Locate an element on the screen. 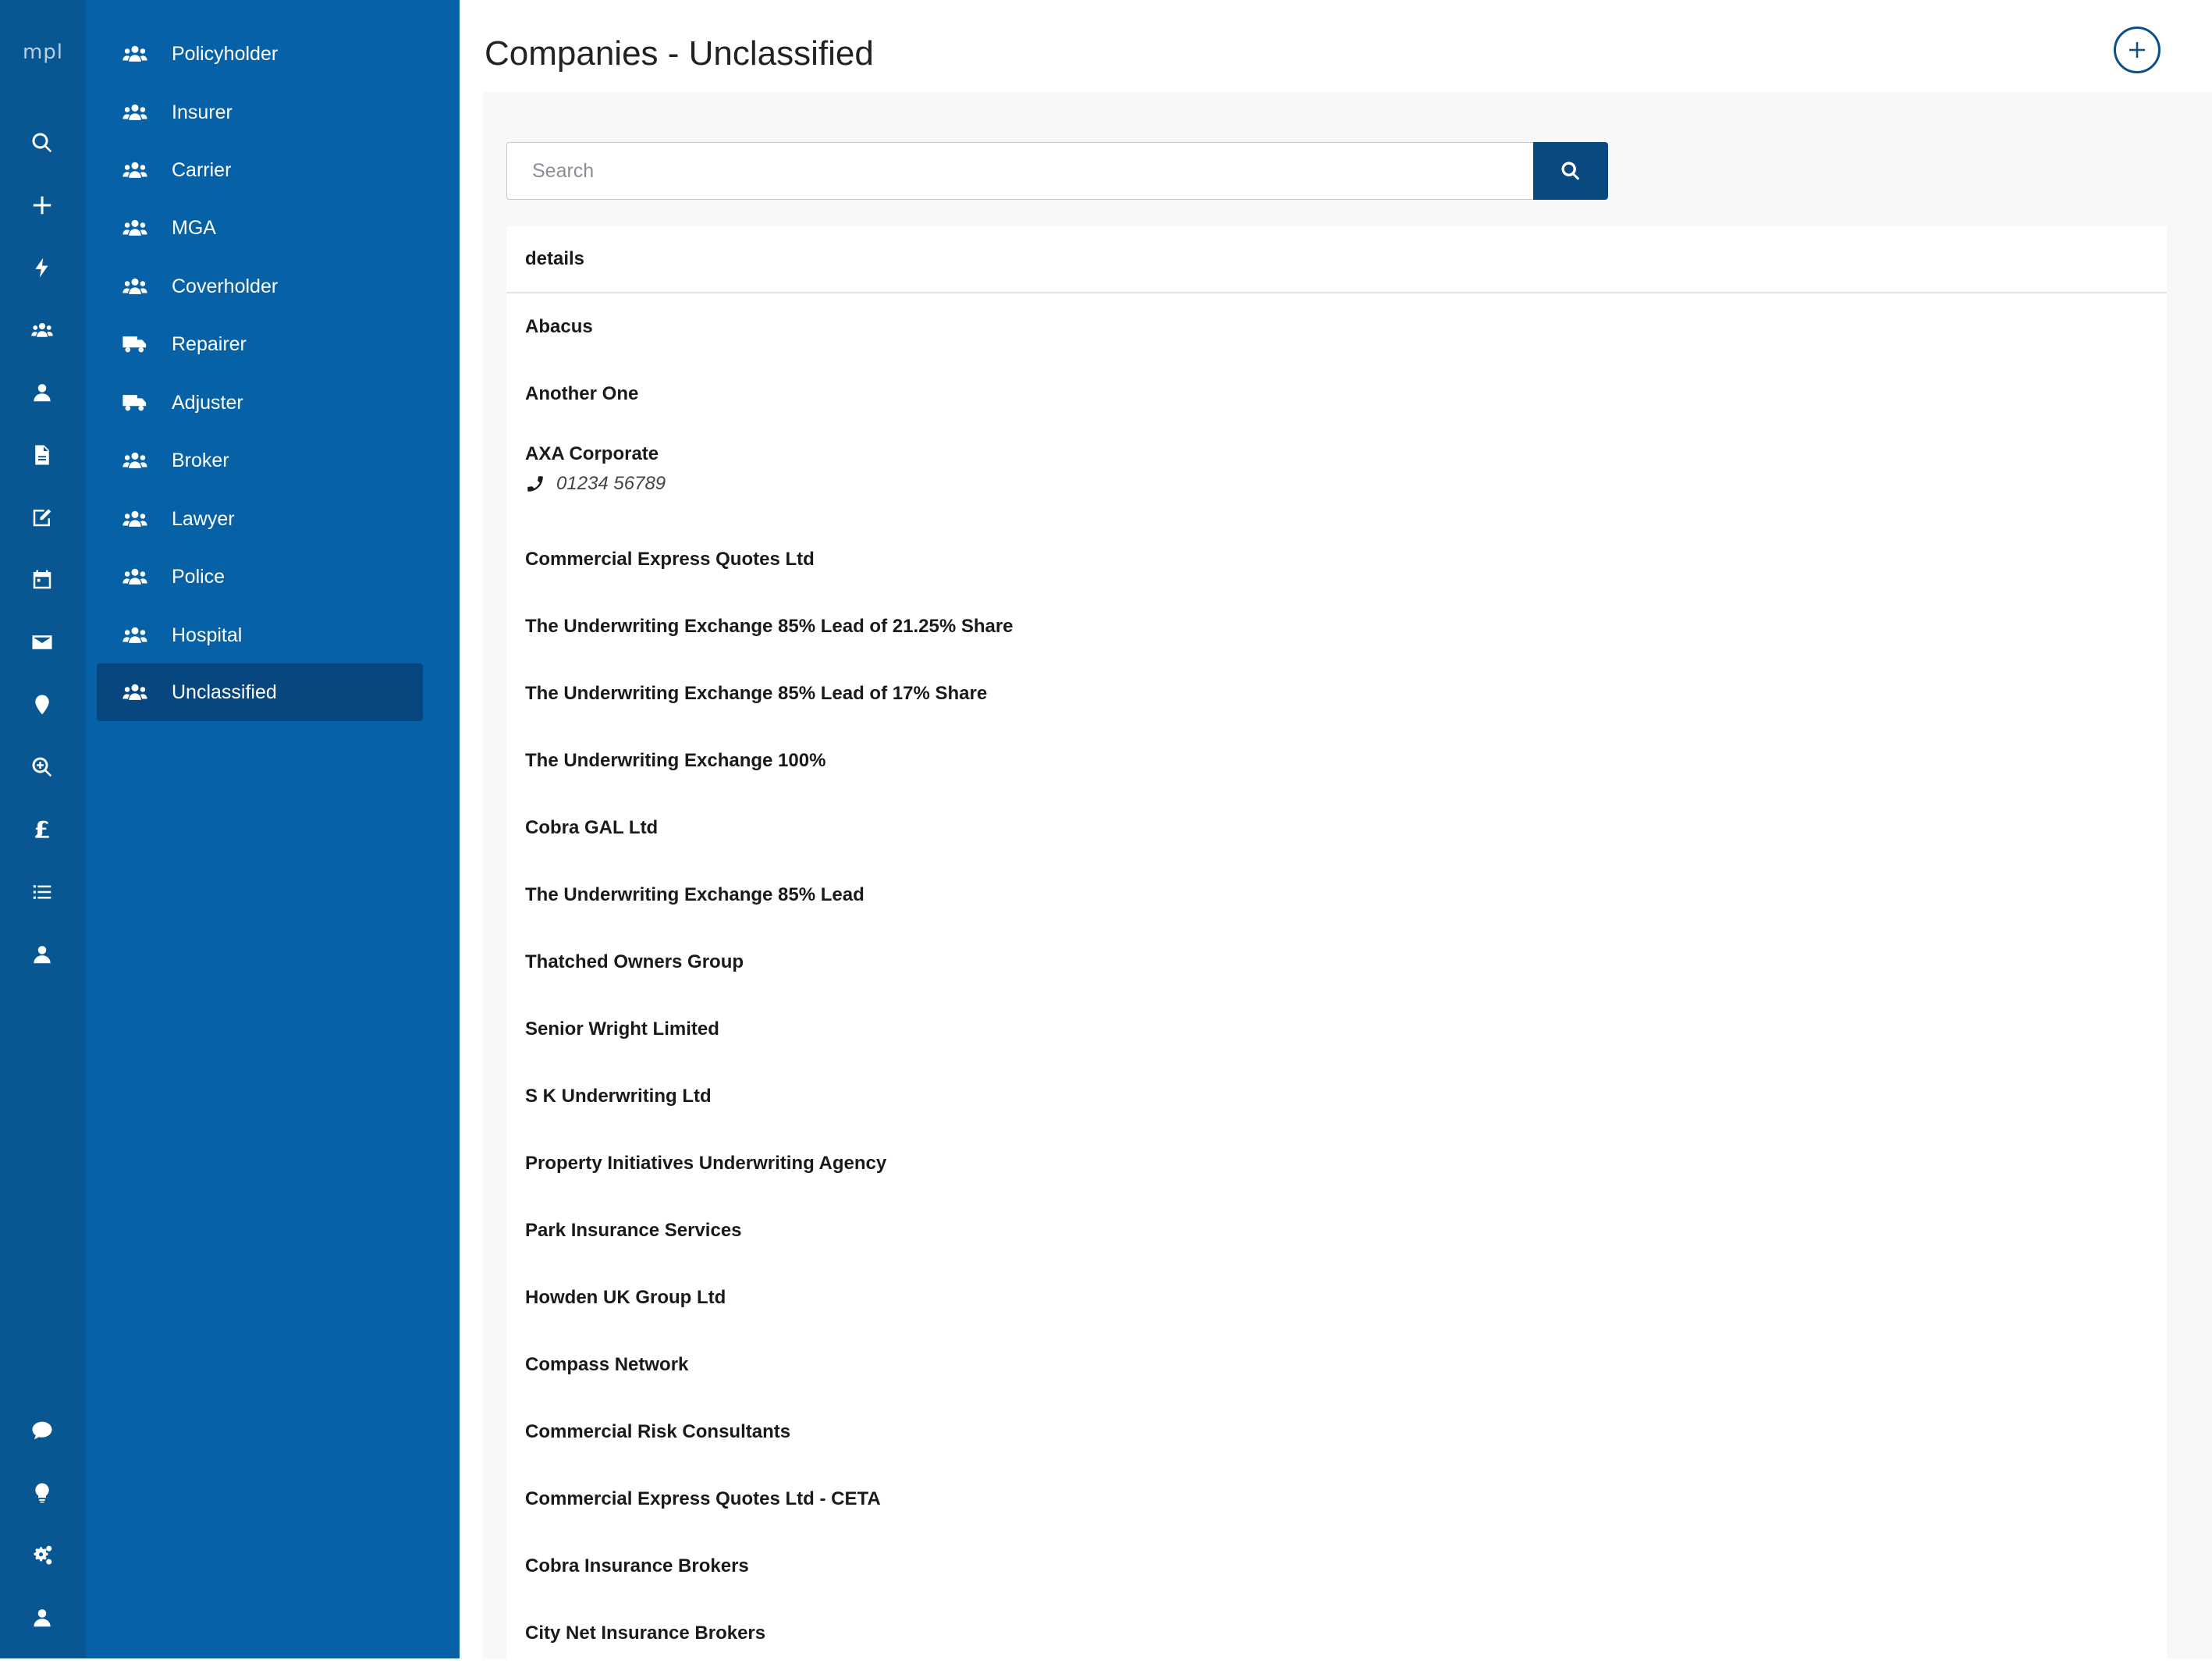 The image size is (2212, 1667). cogs-icon is located at coordinates (42, 1555).